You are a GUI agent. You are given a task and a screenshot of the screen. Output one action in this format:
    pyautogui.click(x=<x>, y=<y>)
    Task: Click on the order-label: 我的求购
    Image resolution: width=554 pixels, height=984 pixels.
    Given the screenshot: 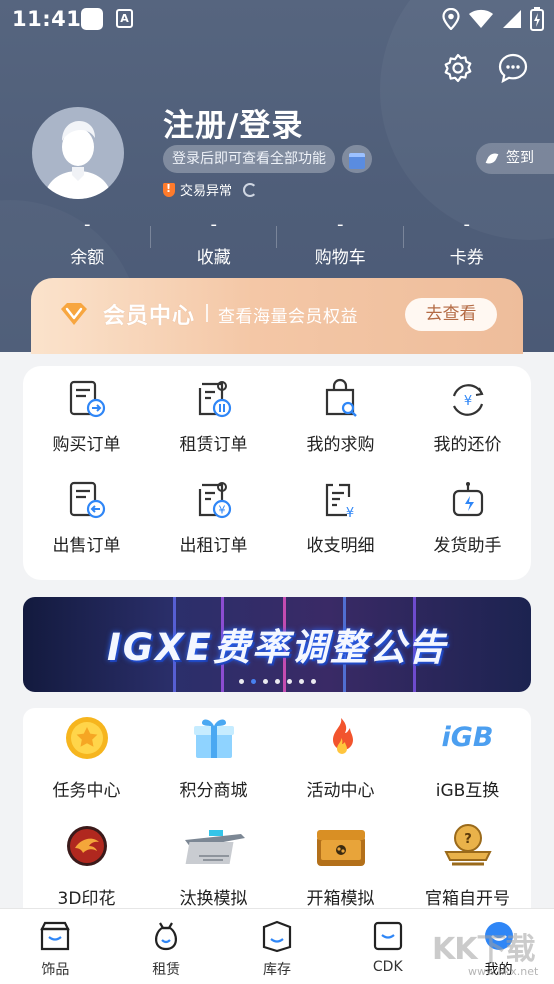 What is the action you would take?
    pyautogui.click(x=340, y=445)
    